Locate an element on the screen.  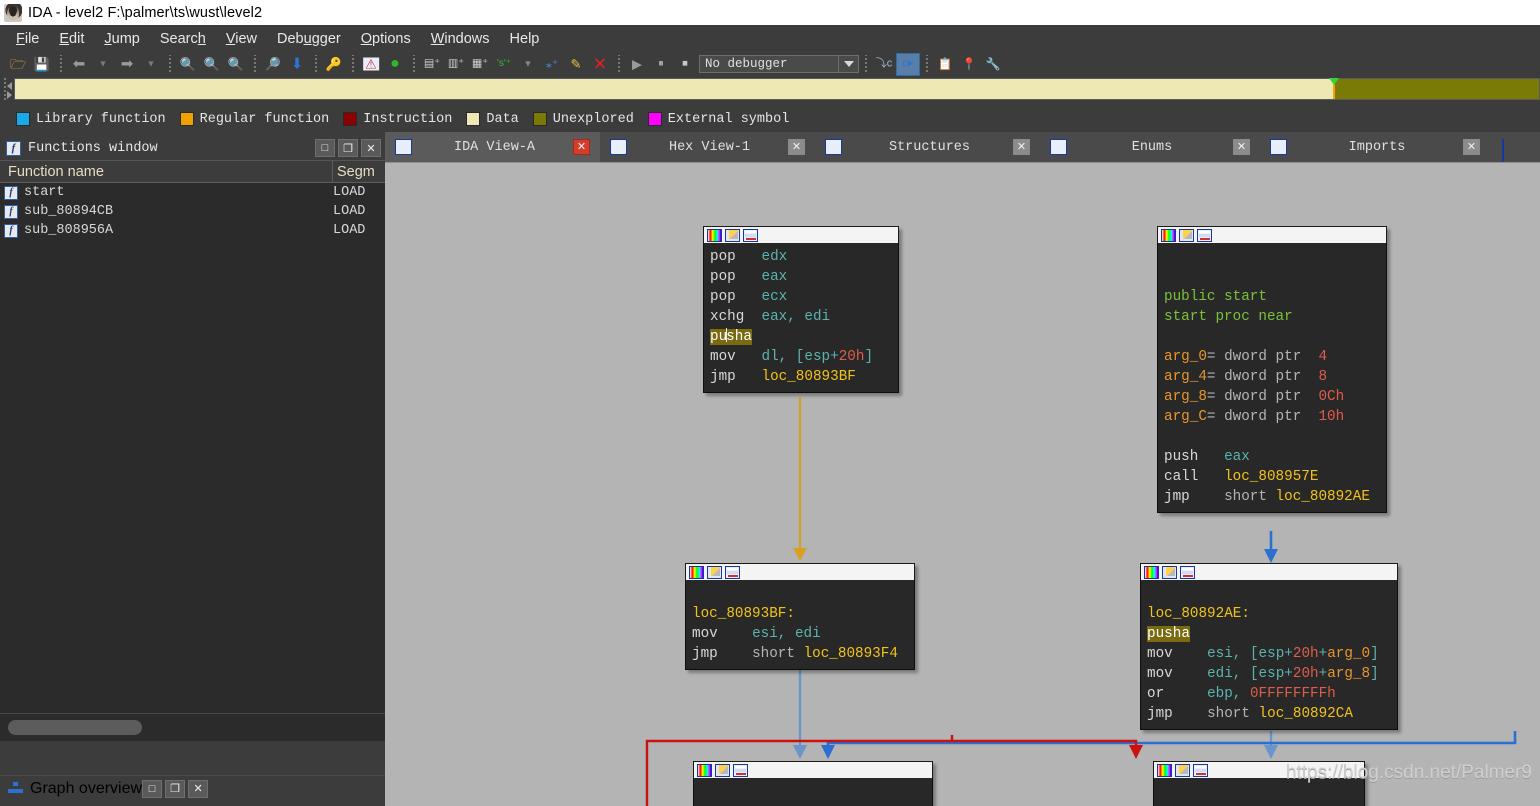
navigator-handle is located at coordinates (7, 89).